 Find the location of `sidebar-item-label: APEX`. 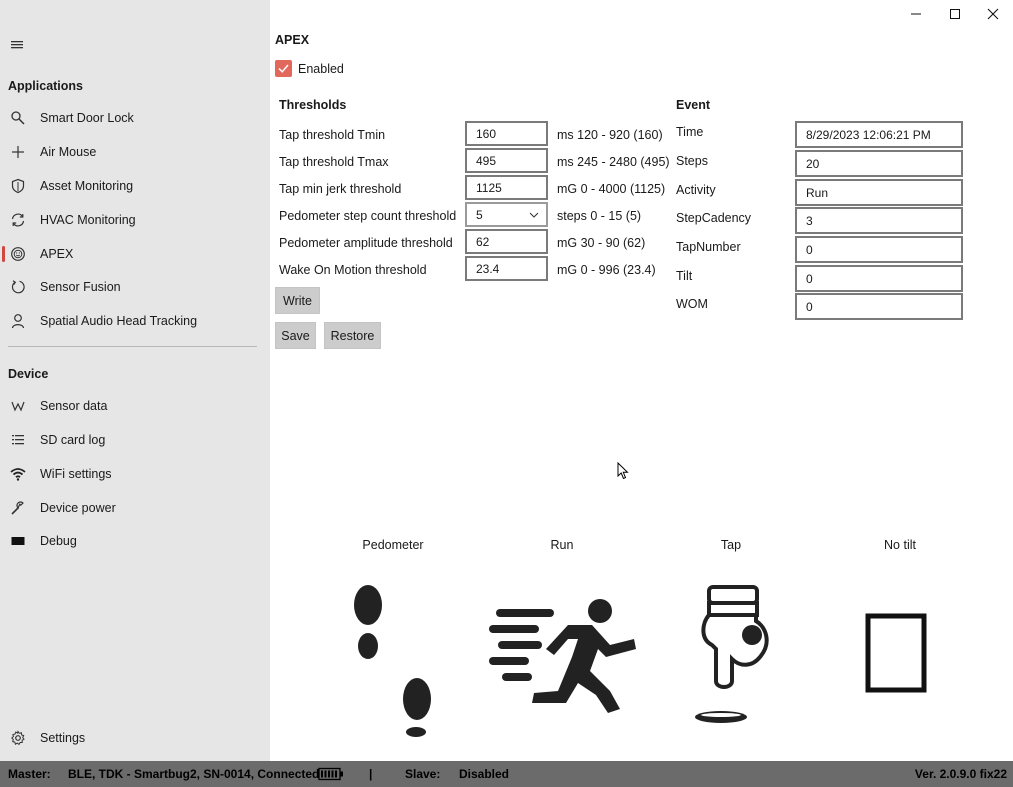

sidebar-item-label: APEX is located at coordinates (57, 254).